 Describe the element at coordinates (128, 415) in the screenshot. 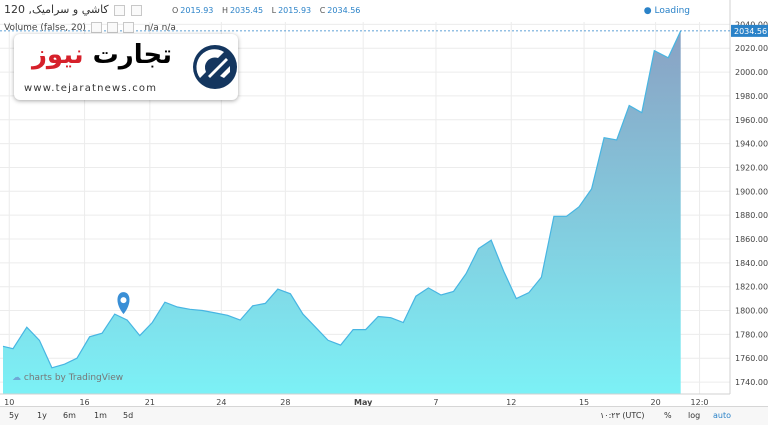

I see `range-5d-button: 5d` at that location.